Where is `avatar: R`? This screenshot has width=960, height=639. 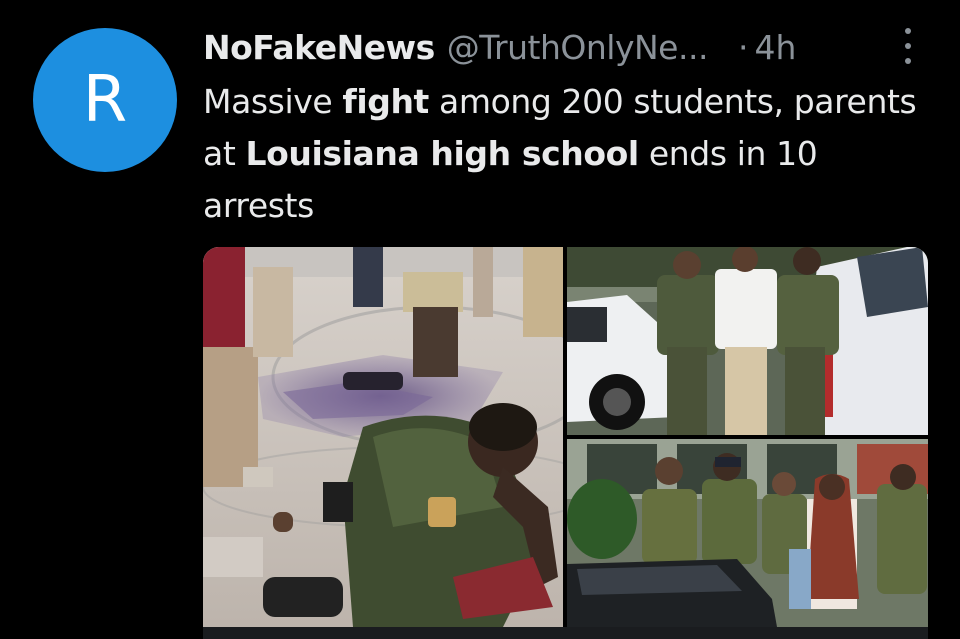
avatar: R is located at coordinates (105, 100).